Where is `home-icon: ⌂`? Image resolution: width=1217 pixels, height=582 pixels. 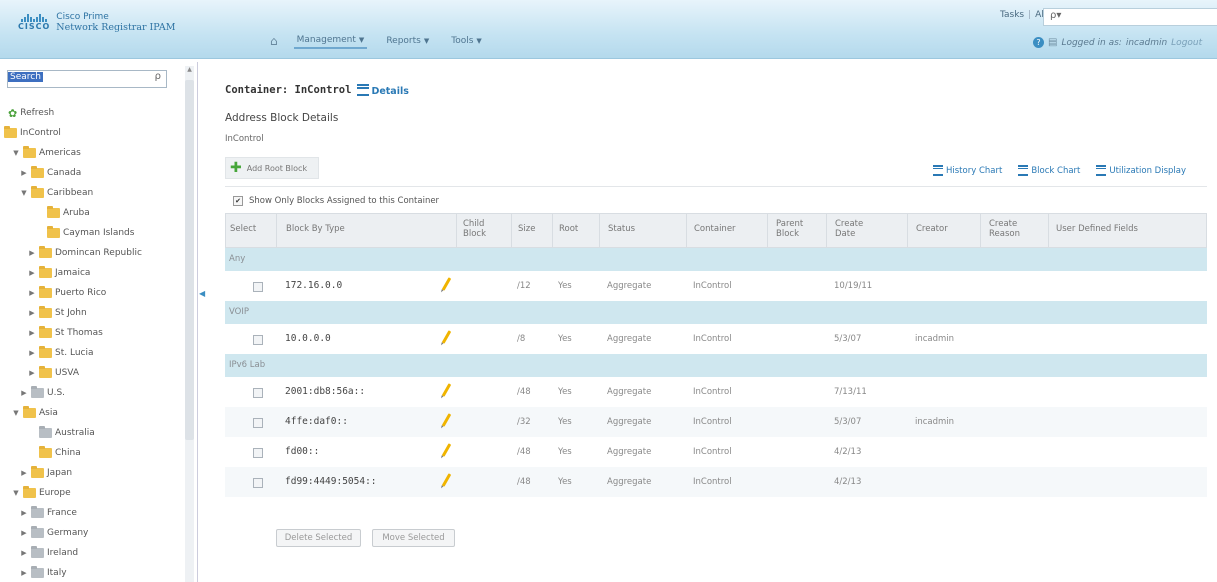 home-icon: ⌂ is located at coordinates (274, 41).